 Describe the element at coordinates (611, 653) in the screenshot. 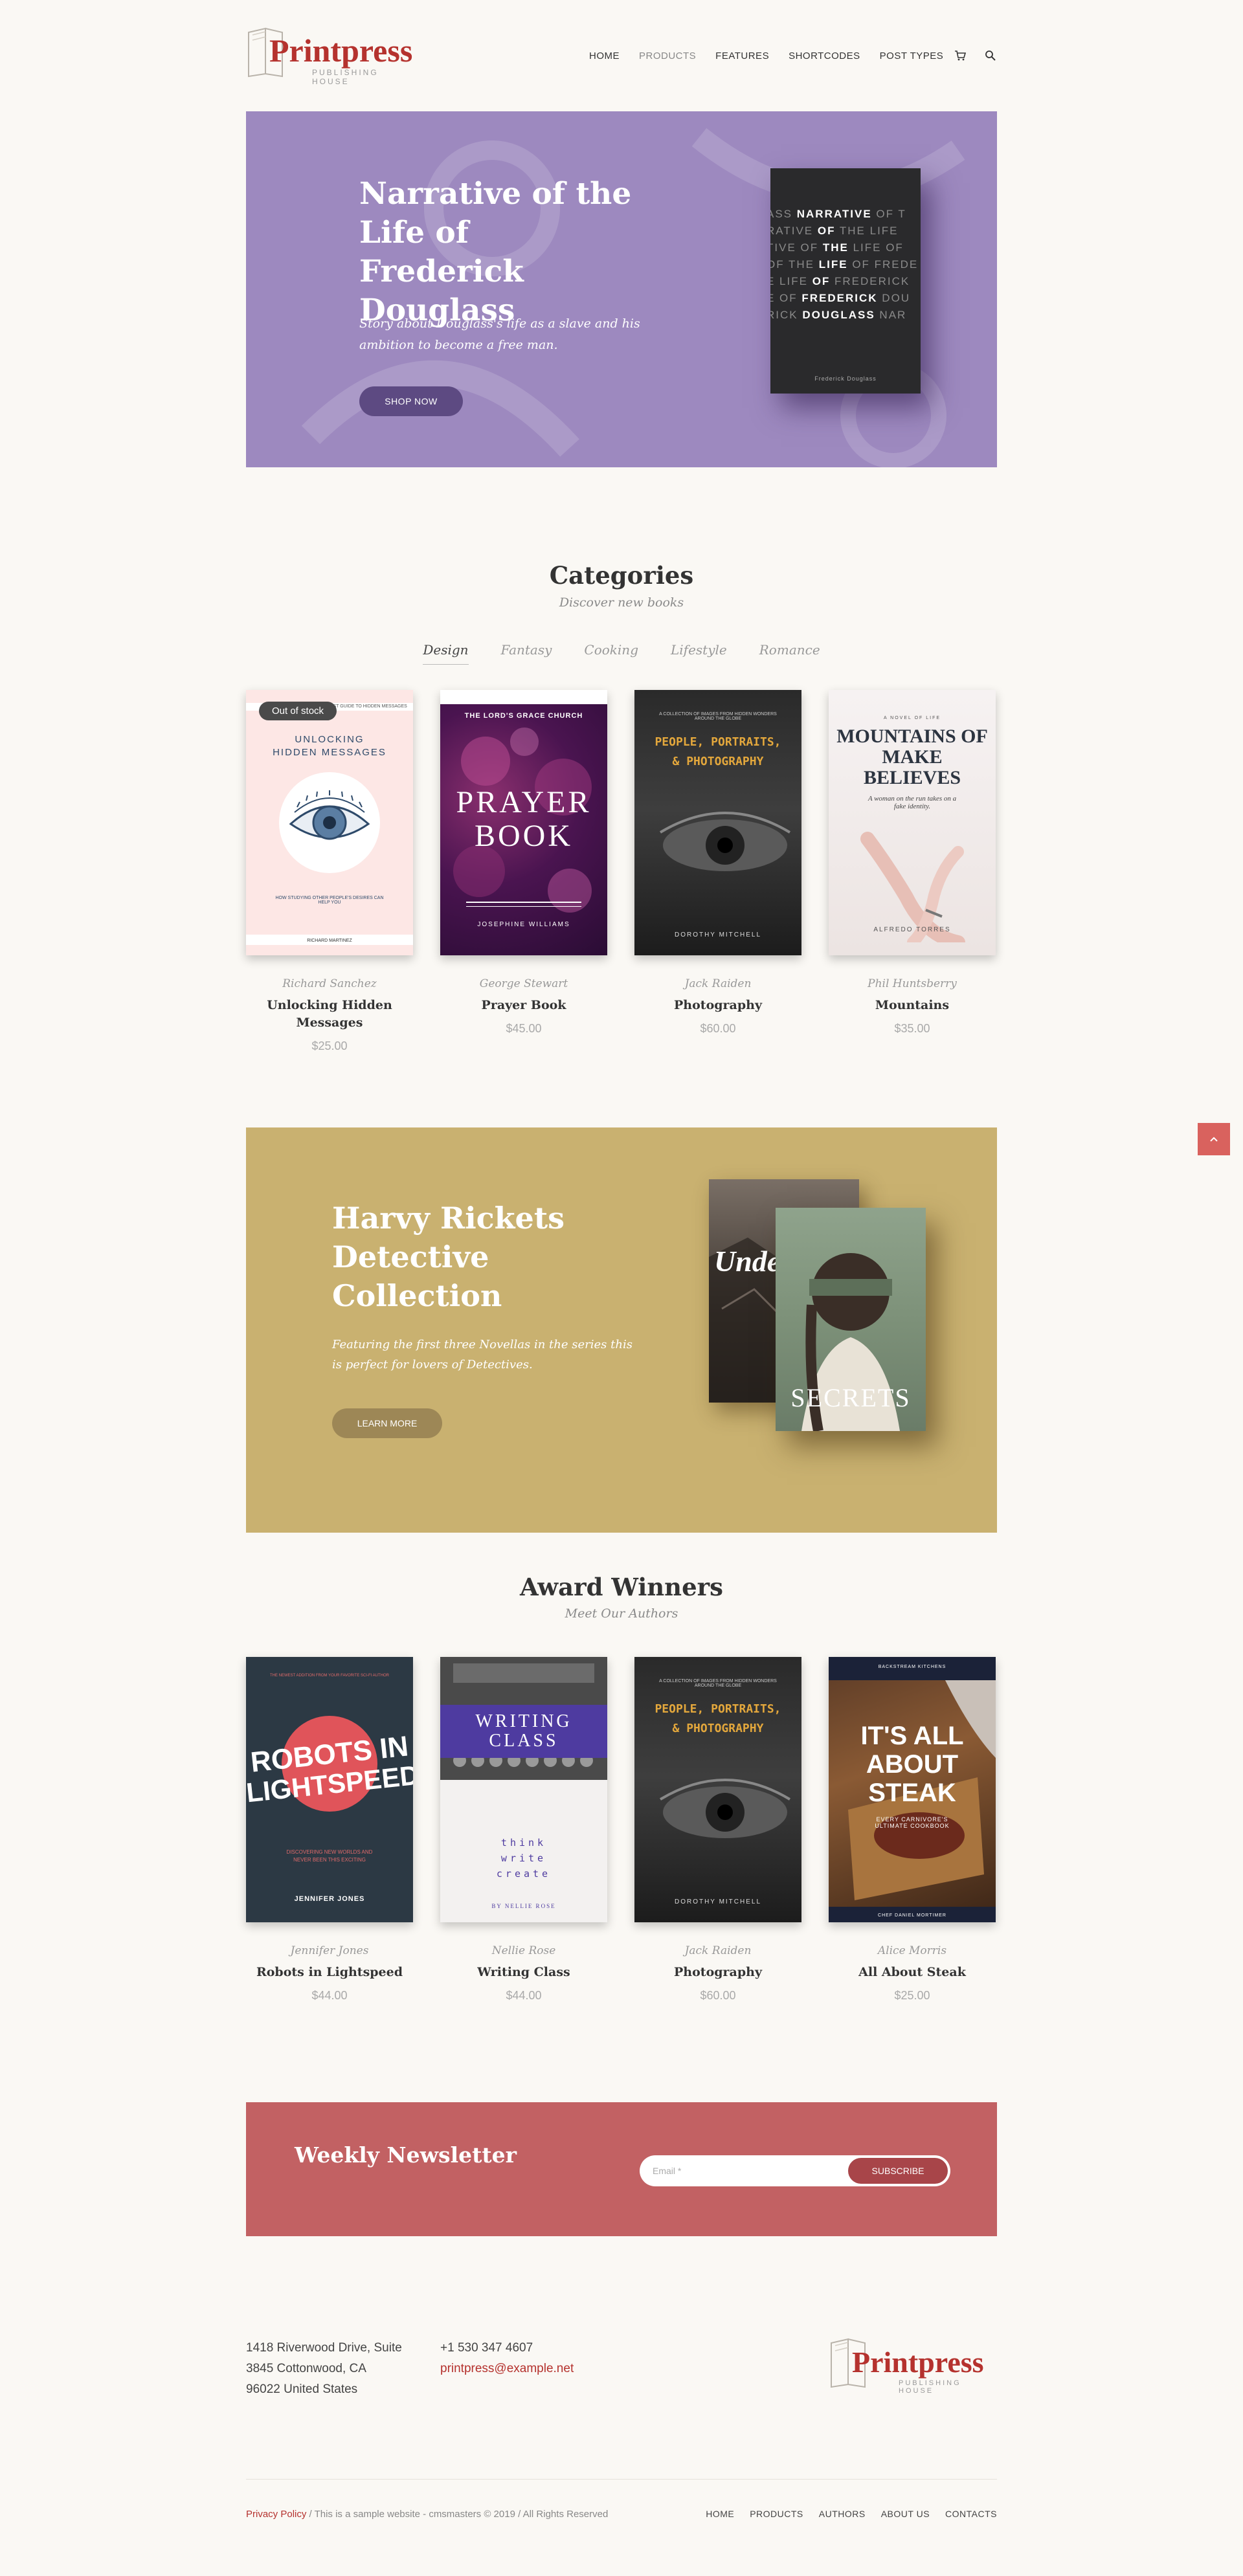

I see `tab-cooking: Cooking` at that location.